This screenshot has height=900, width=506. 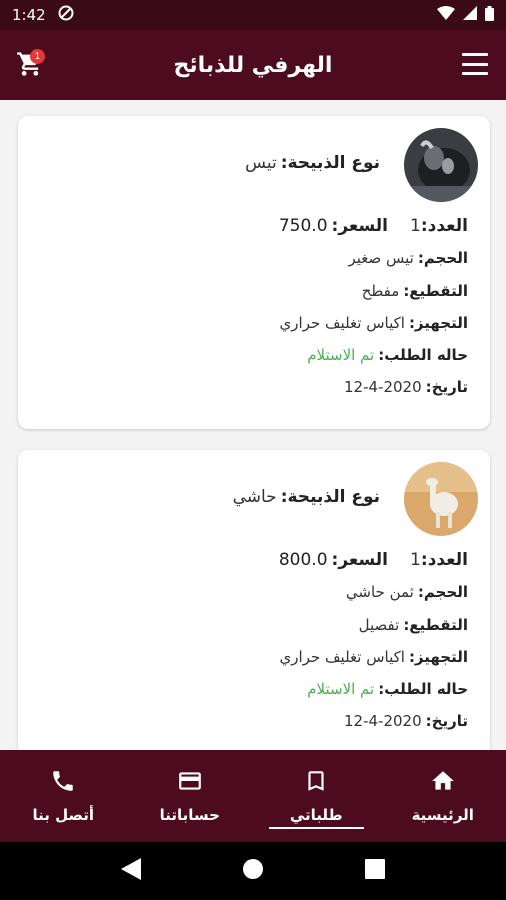 What do you see at coordinates (316, 783) in the screenshot?
I see `bookmark-icon` at bounding box center [316, 783].